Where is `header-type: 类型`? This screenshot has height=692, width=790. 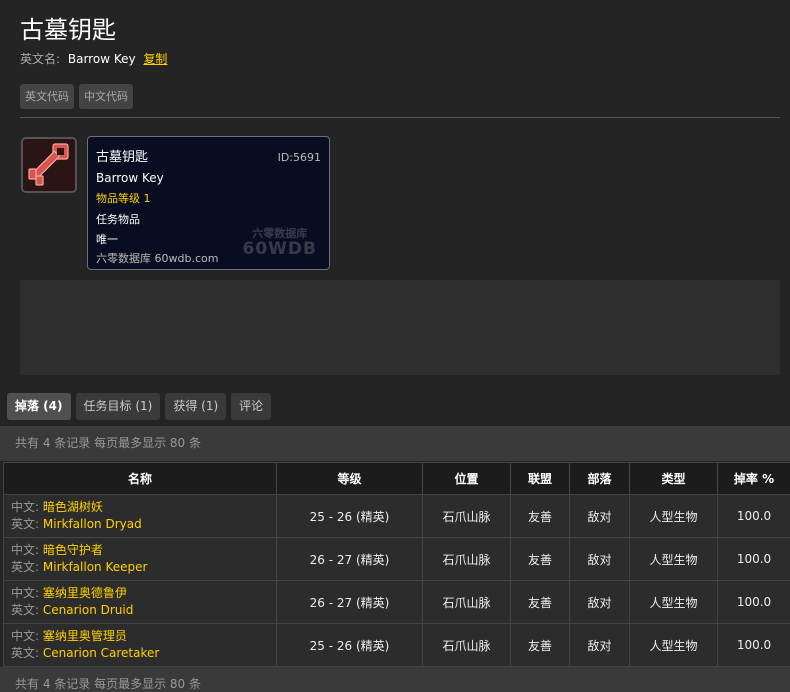
header-type: 类型 is located at coordinates (673, 478).